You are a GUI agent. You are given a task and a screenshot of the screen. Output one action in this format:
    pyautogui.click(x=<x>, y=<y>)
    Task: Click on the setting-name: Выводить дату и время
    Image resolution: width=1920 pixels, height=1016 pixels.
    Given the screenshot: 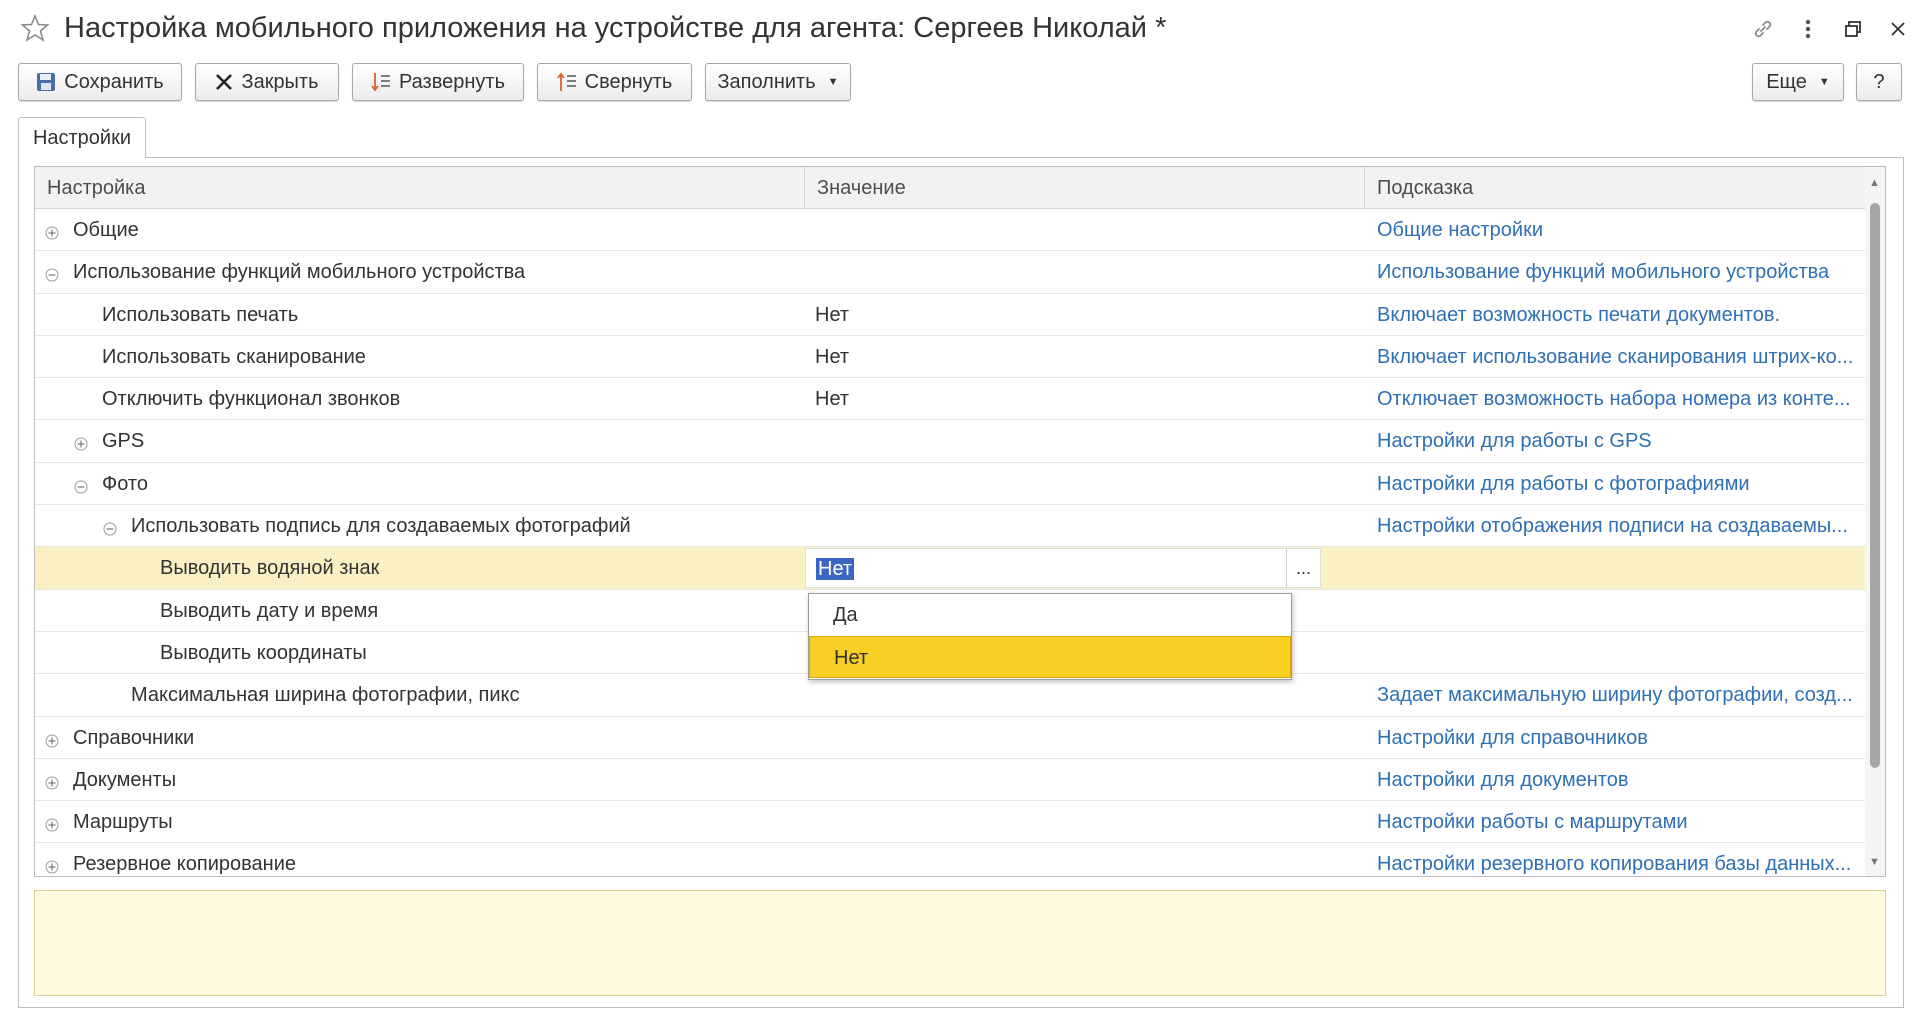 What is the action you would take?
    pyautogui.click(x=269, y=610)
    